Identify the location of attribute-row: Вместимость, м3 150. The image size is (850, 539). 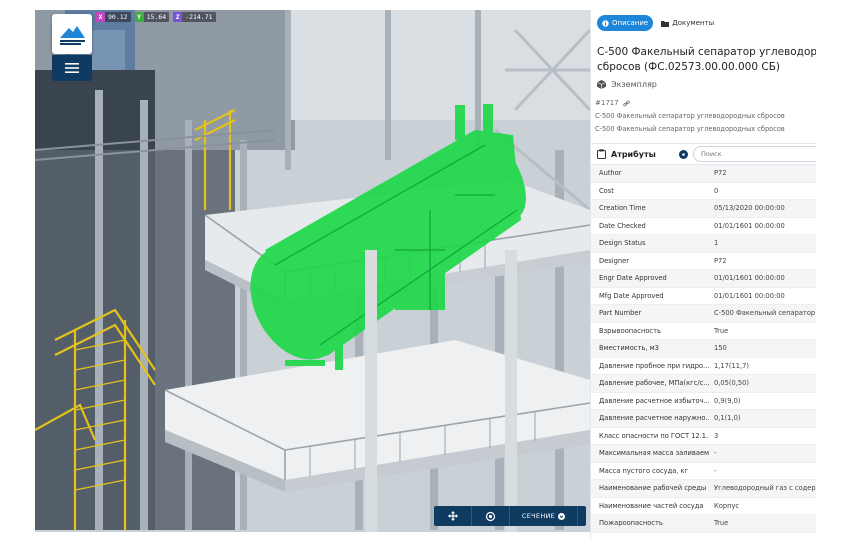
(703, 349).